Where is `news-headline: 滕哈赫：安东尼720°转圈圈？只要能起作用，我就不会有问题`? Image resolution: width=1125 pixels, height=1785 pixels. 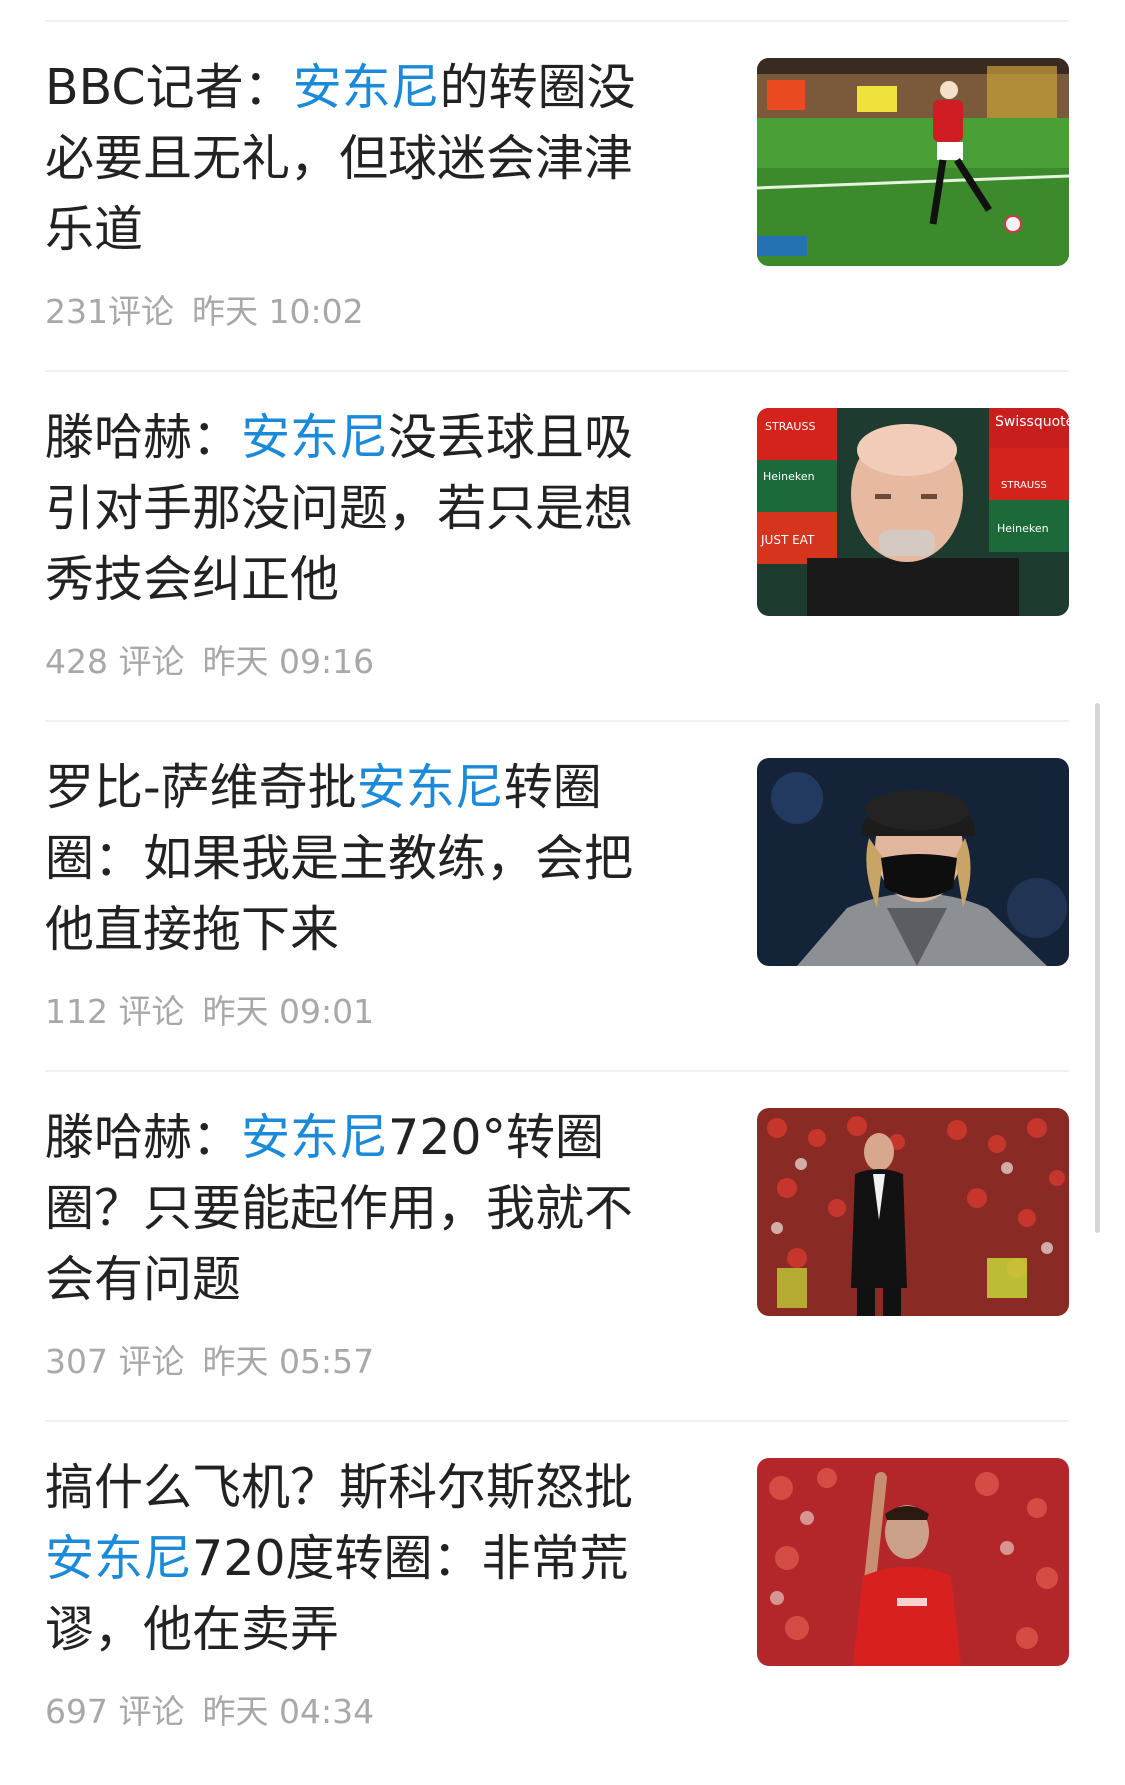 news-headline: 滕哈赫：安东尼720°转圈圈？只要能起作用，我就不会有问题 is located at coordinates (360, 1208).